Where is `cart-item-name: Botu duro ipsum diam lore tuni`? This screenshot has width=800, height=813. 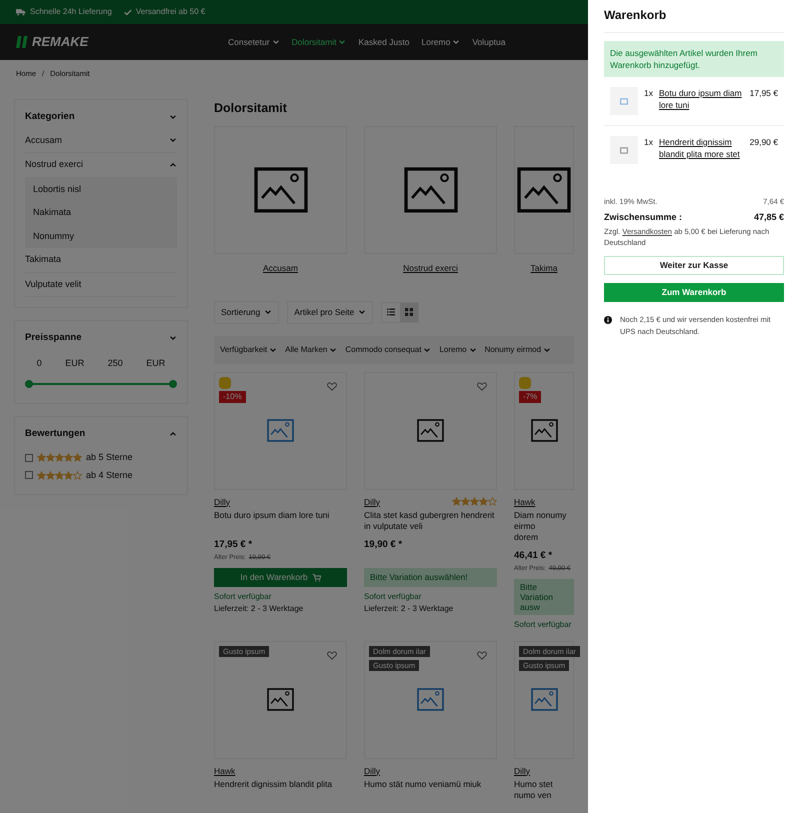
cart-item-name: Botu duro ipsum diam lore tuni is located at coordinates (701, 101).